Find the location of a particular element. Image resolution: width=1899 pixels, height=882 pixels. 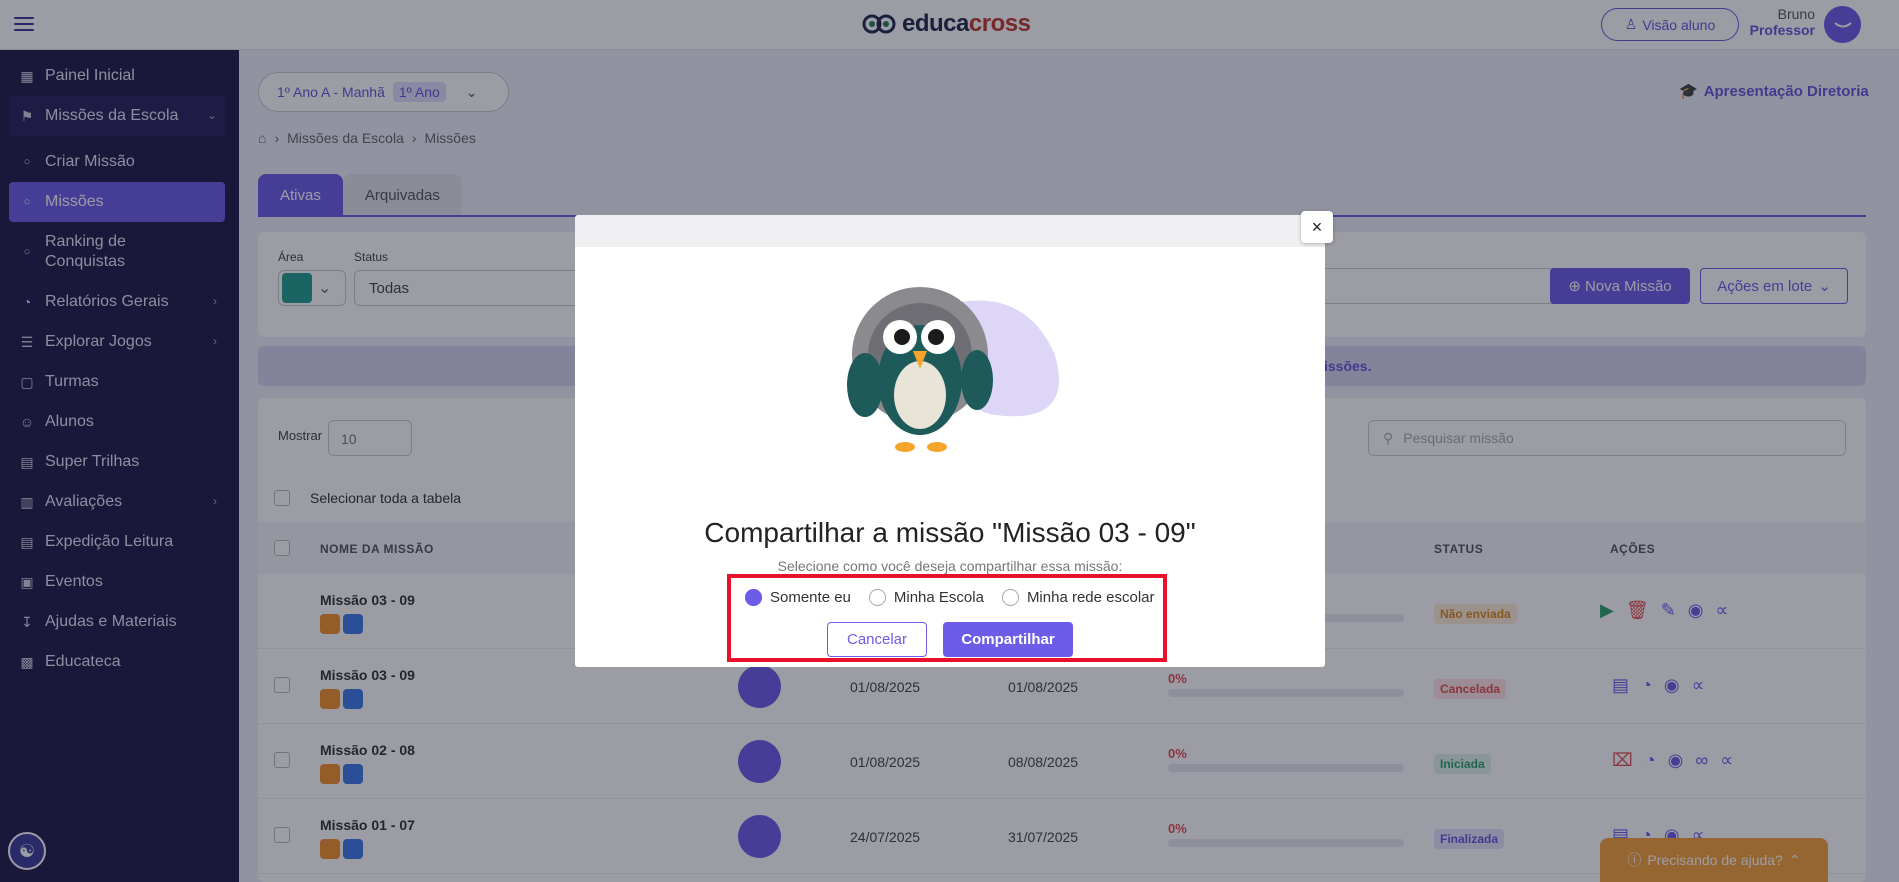

owl-gear-illustration is located at coordinates (953, 369).